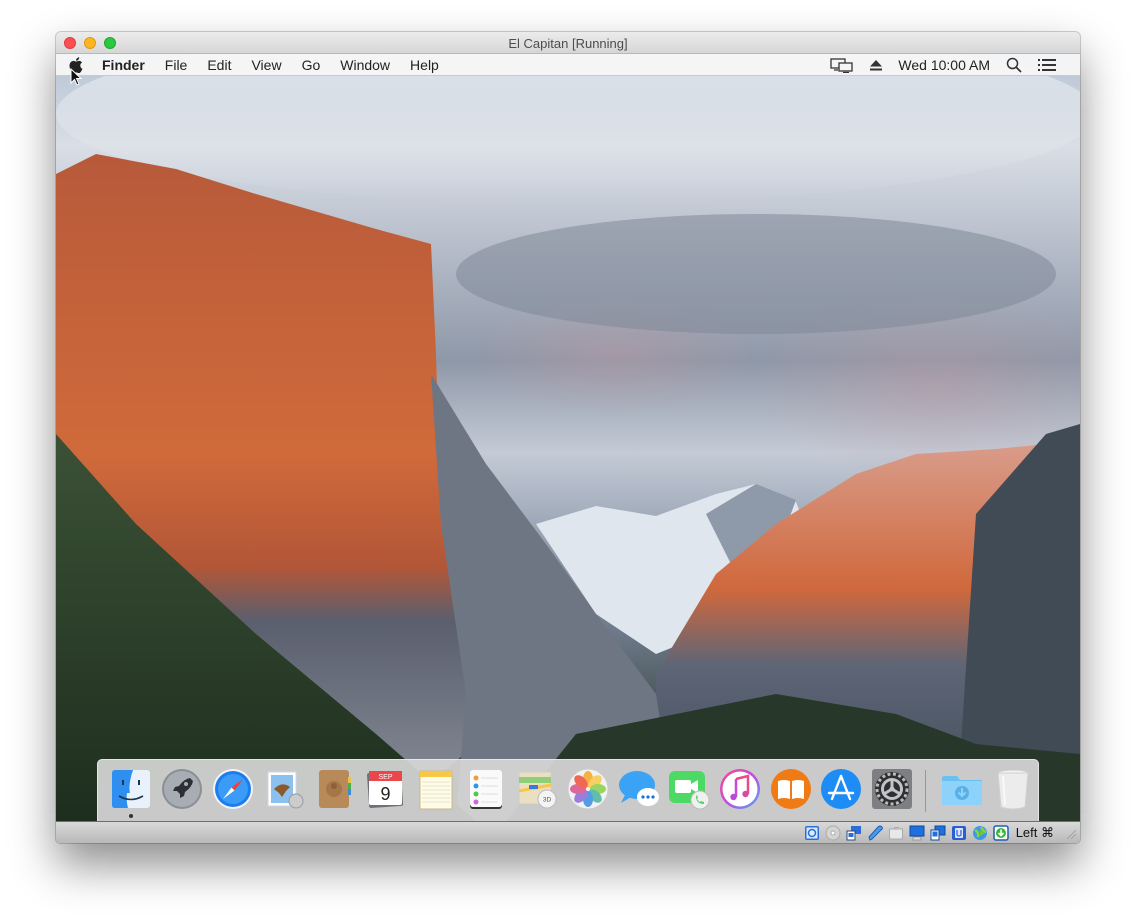 This screenshot has width=1136, height=923. I want to click on dock-item-reminders, so click(486, 789).